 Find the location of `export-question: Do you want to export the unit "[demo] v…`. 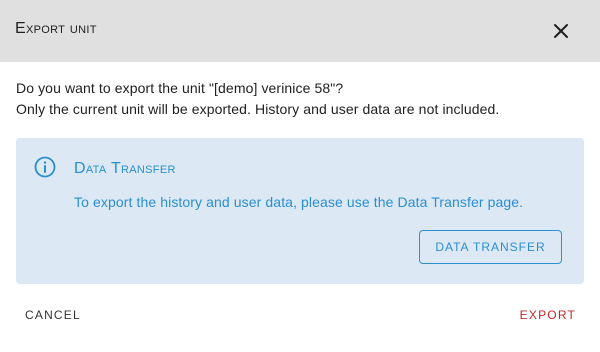

export-question: Do you want to export the unit "[demo] v… is located at coordinates (180, 88).